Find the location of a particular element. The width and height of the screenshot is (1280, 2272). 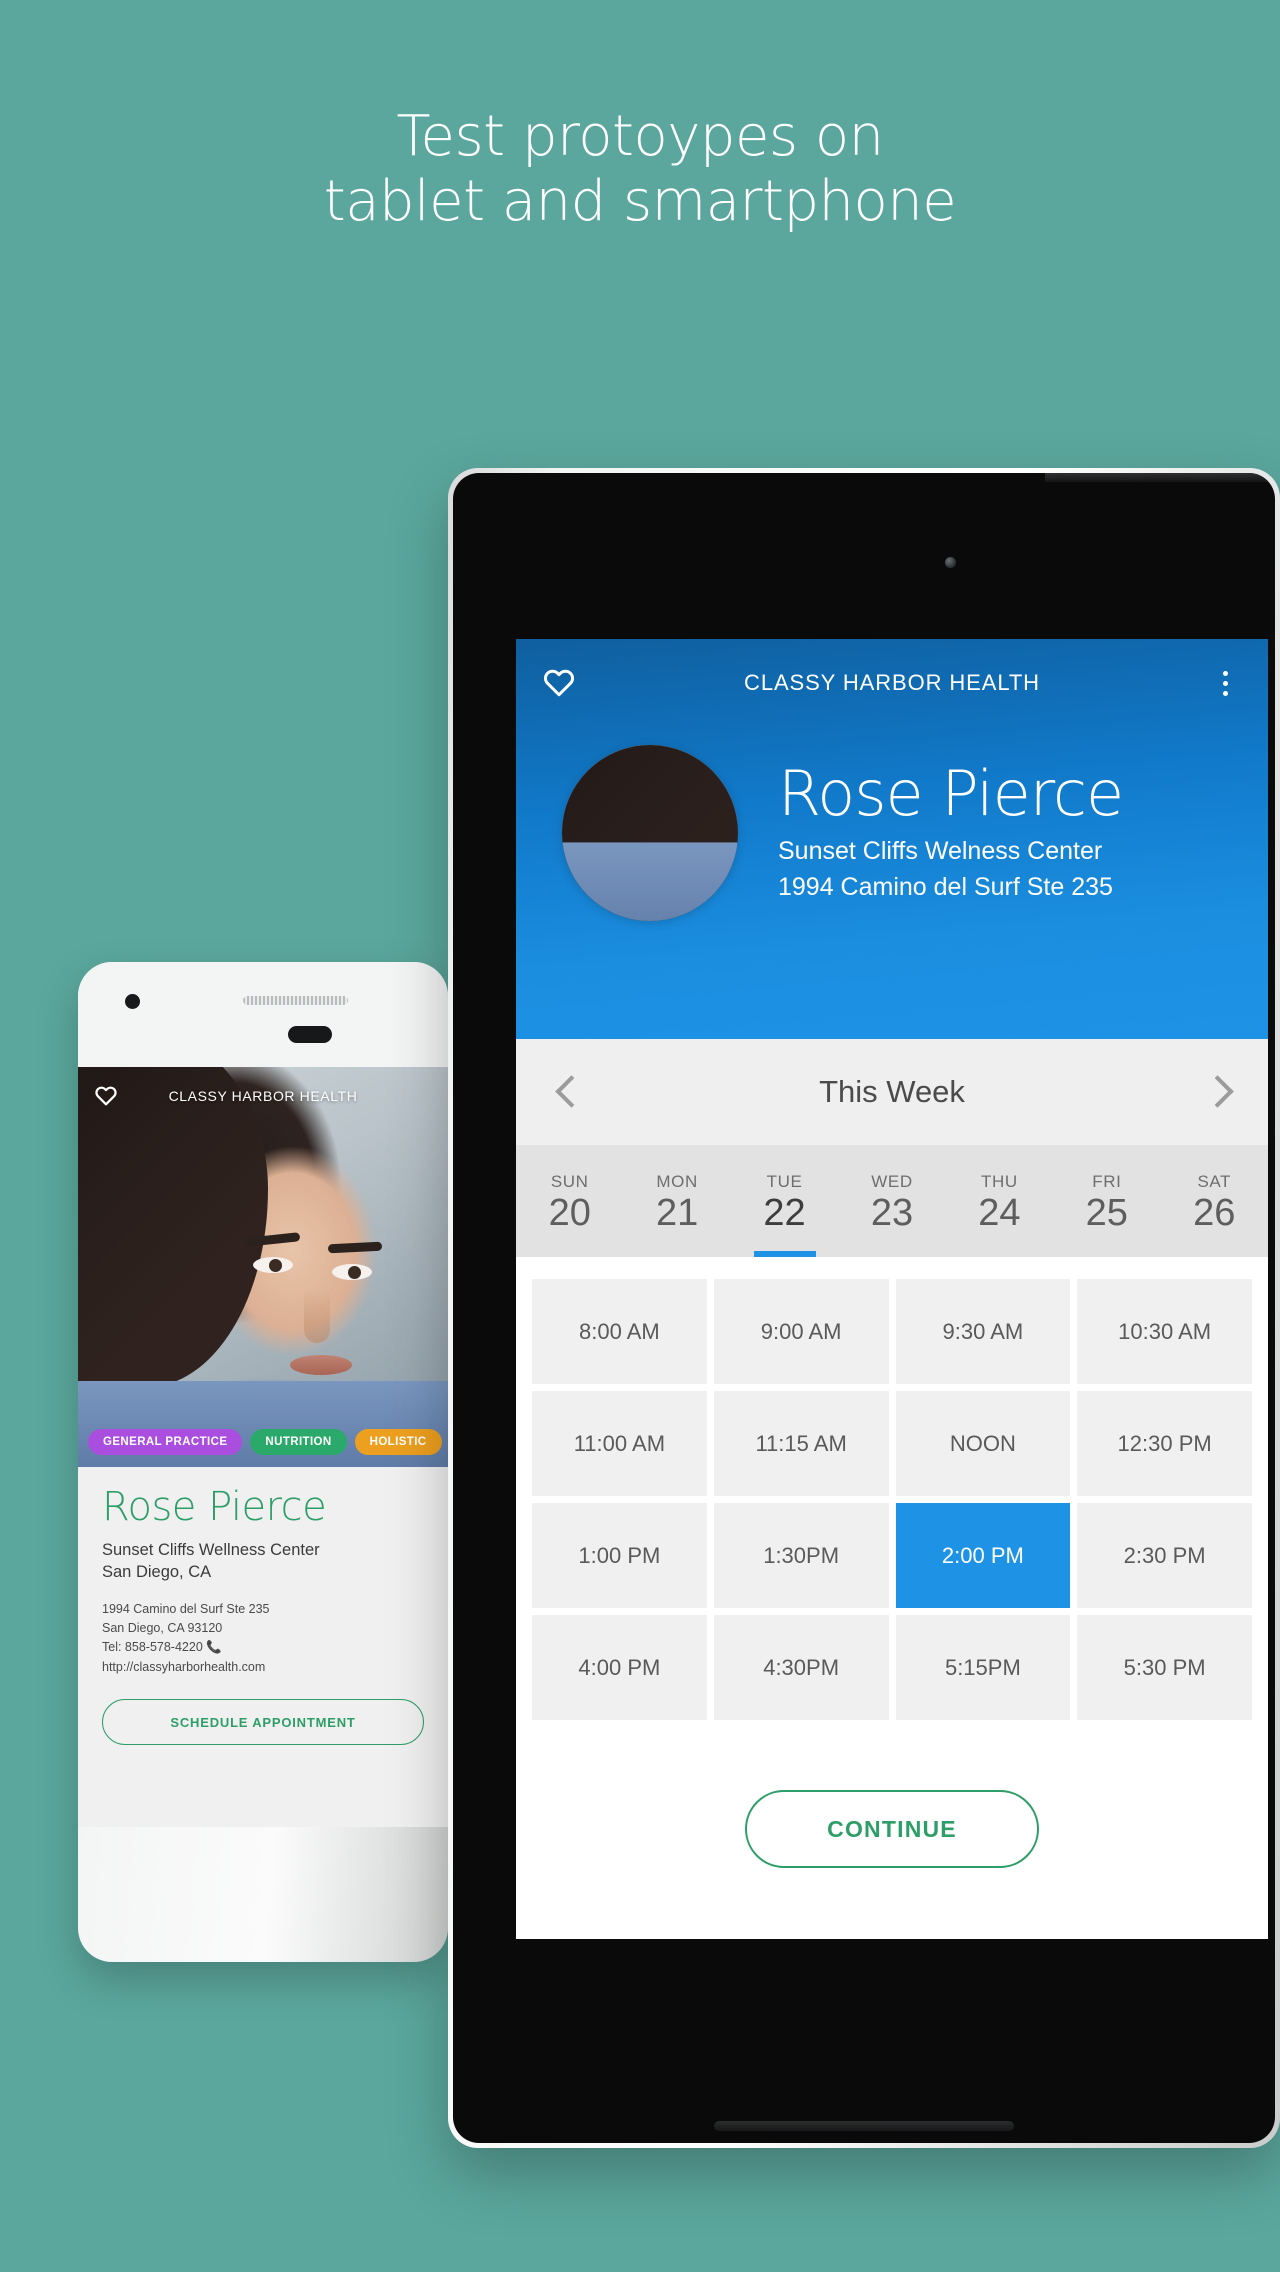

avatar is located at coordinates (650, 833).